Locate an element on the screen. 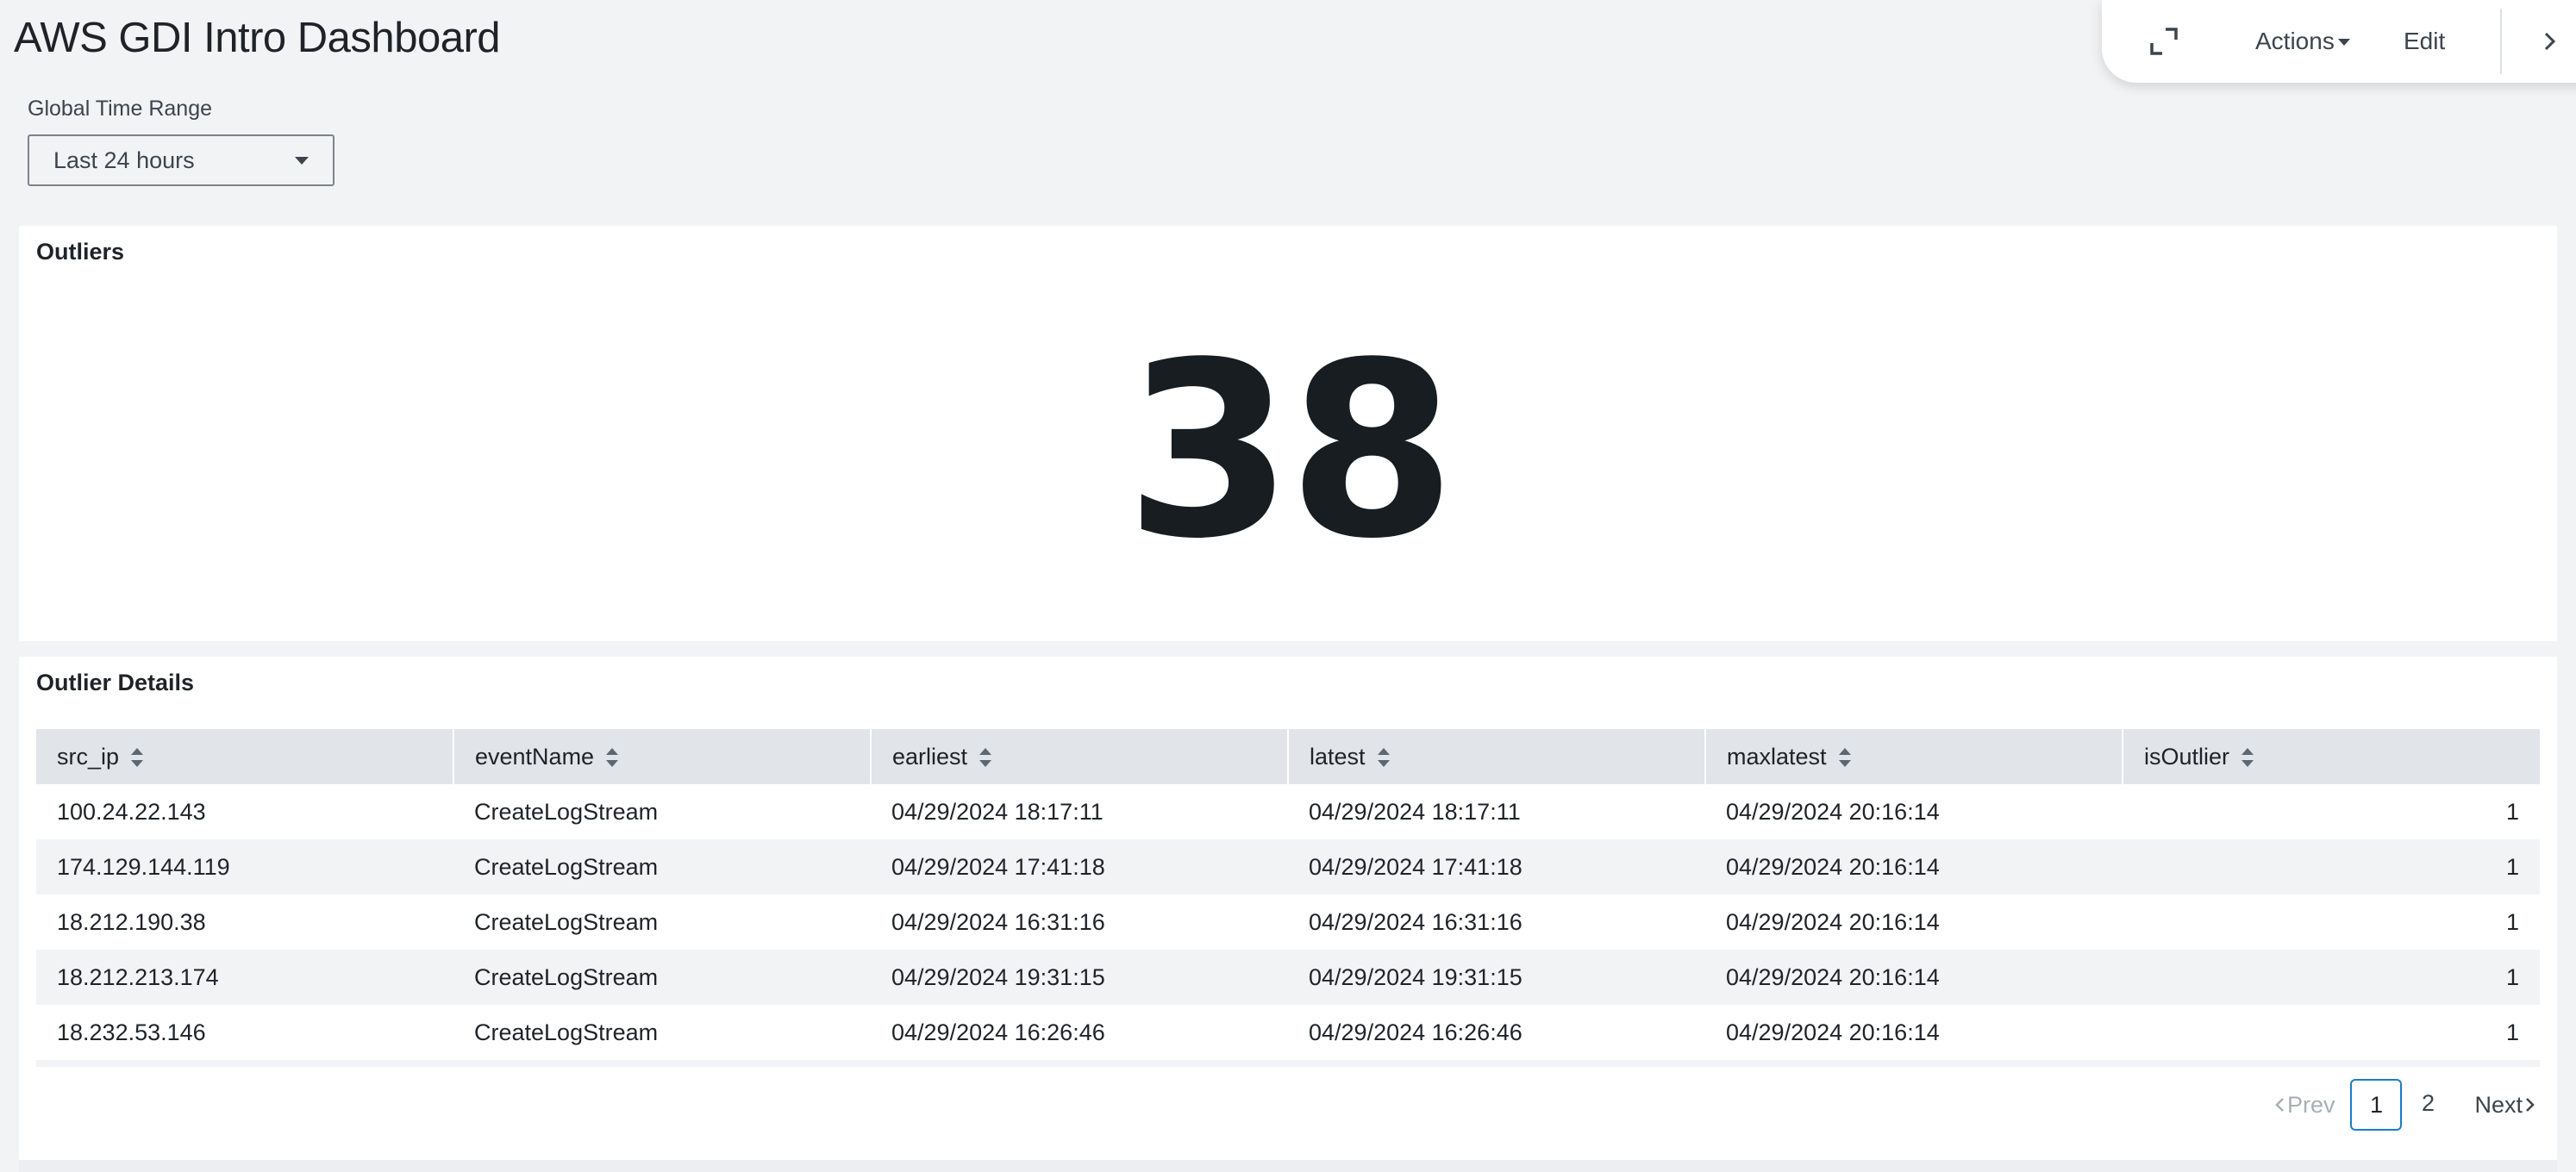  panel-title: Outlier Details is located at coordinates (115, 682).